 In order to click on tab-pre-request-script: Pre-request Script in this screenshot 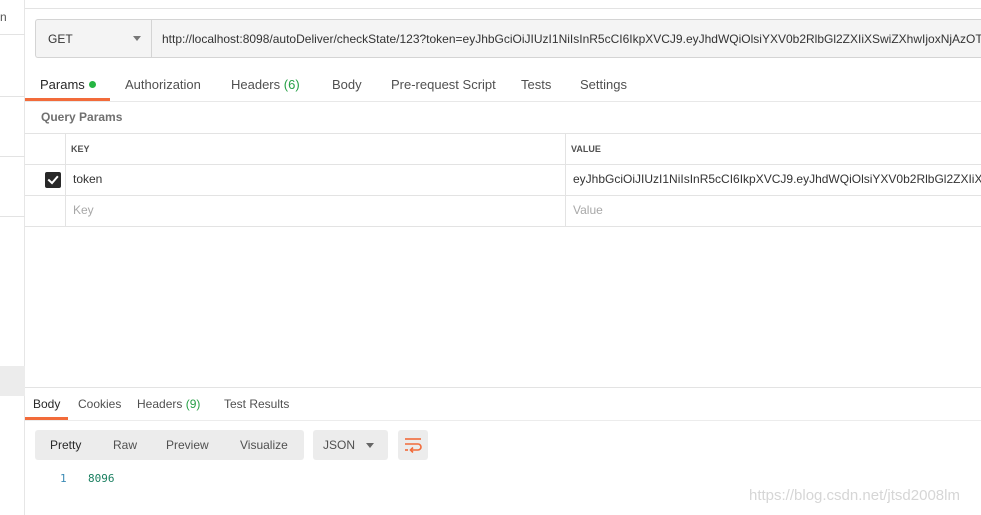, I will do `click(443, 84)`.